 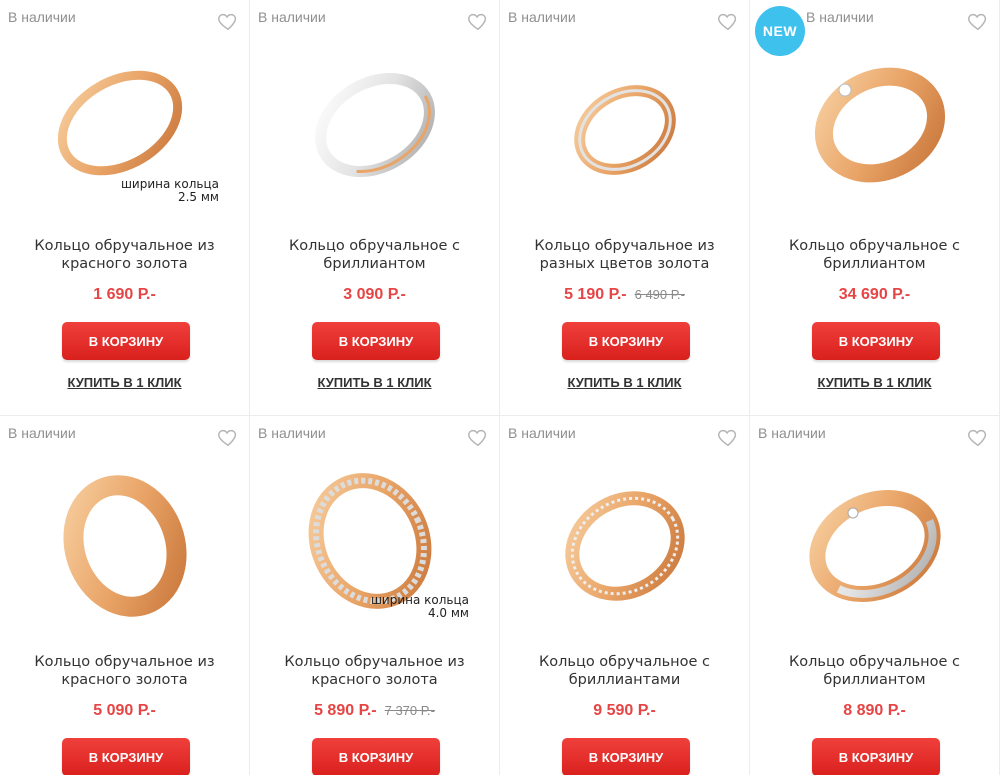 I want to click on price-row: 34 690 Р.-, so click(x=874, y=295).